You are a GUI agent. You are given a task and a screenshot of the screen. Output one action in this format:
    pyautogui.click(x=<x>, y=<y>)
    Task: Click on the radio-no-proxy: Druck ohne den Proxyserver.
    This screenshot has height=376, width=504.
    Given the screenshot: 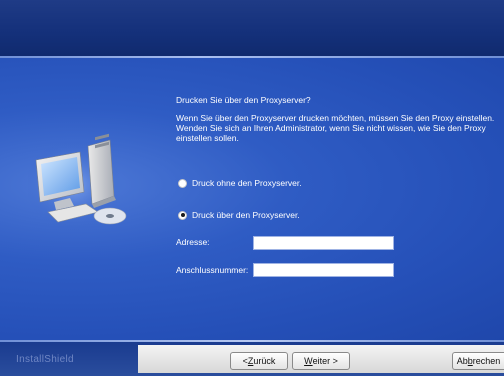 What is the action you would take?
    pyautogui.click(x=240, y=183)
    